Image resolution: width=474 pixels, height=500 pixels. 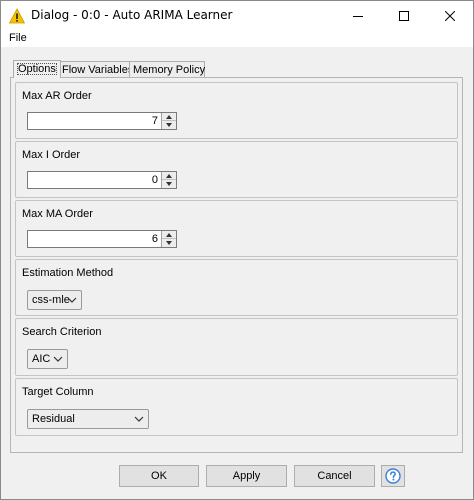 I want to click on estimation-method-select: css-mle, so click(x=54, y=300).